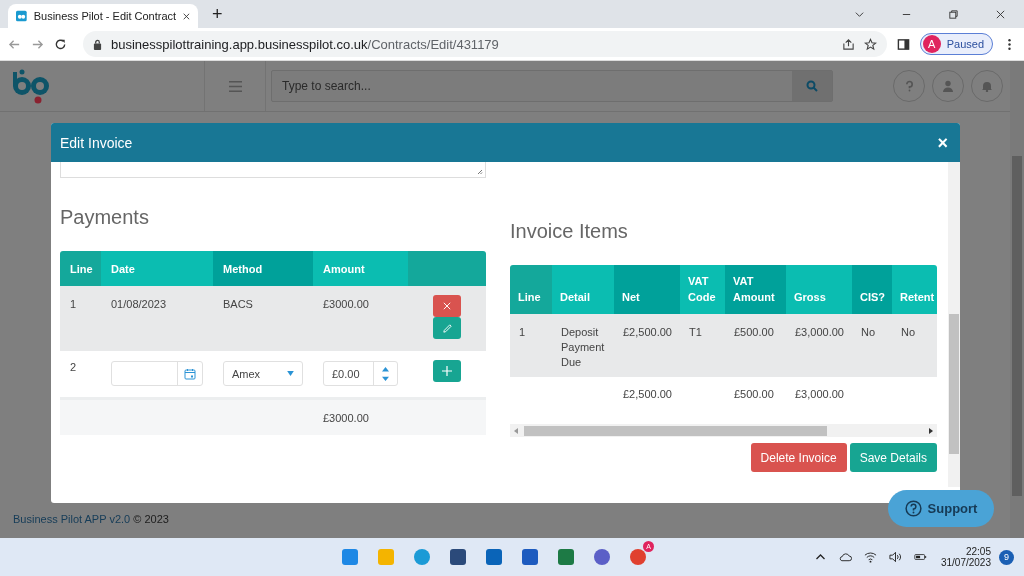  What do you see at coordinates (91, 519) in the screenshot?
I see `footer-text: Business Pilot APP v2.0 © 2023` at bounding box center [91, 519].